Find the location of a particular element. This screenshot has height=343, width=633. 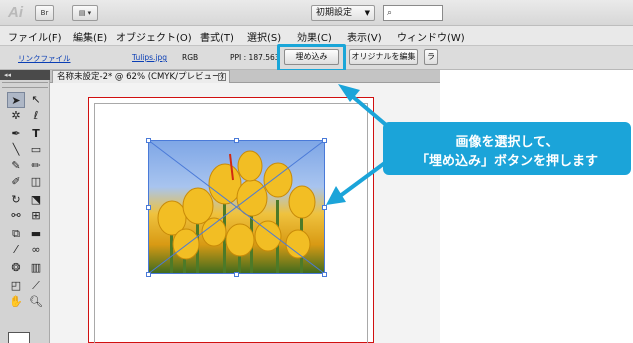

instruction-callout: 画像を選択して、 「埋め込み」ボタンを押します is located at coordinates (507, 148).